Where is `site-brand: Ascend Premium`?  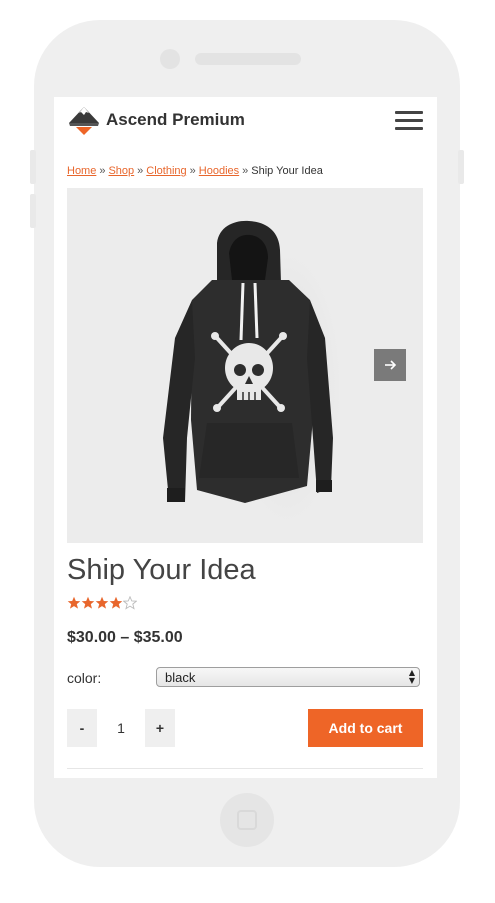
site-brand: Ascend Premium is located at coordinates (175, 120).